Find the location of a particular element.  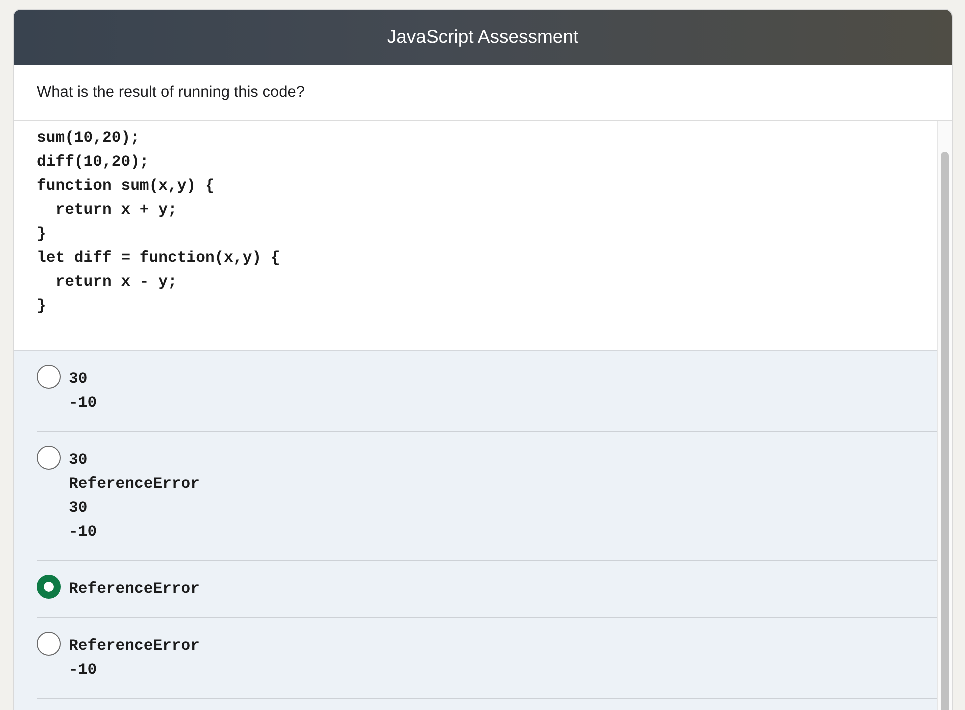

answer-option-label: 30 ReferenceError 30 -10 is located at coordinates (134, 496).